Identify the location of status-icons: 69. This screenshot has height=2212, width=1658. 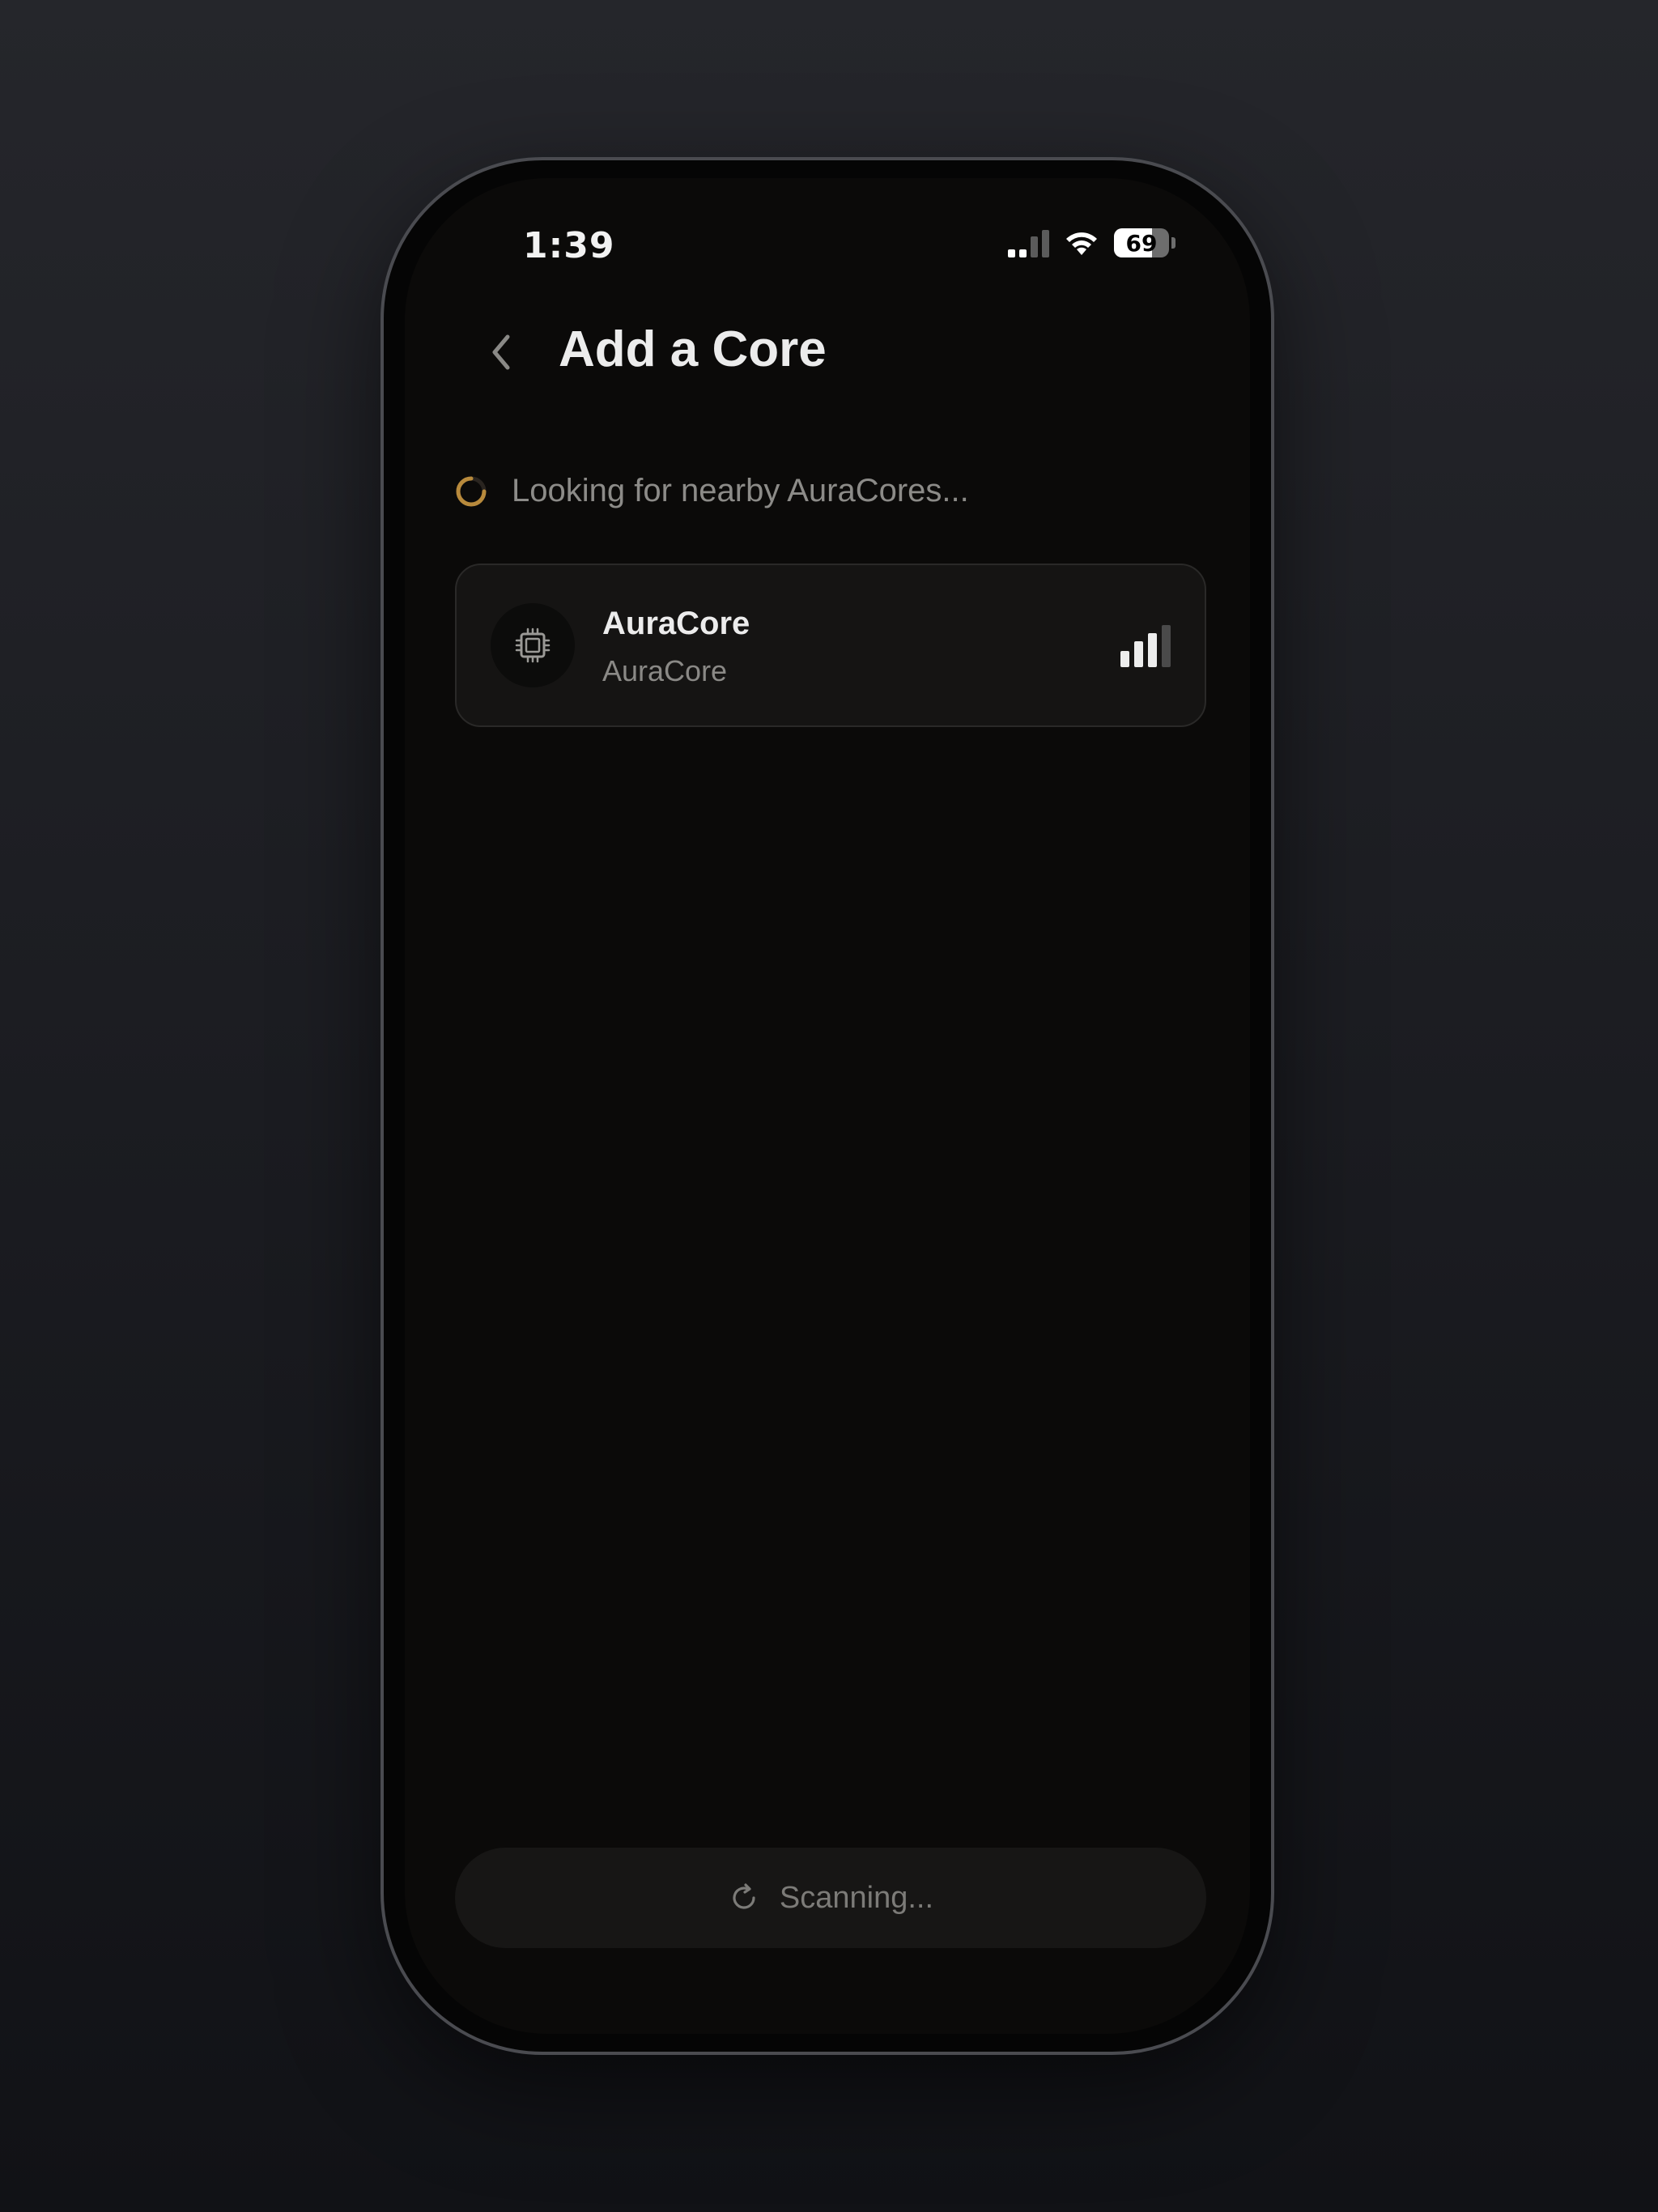
(1091, 242).